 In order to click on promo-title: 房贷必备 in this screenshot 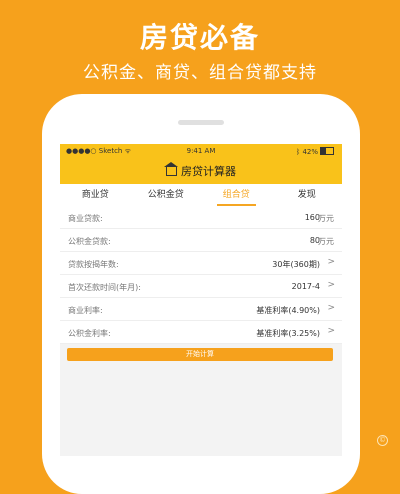, I will do `click(199, 37)`.